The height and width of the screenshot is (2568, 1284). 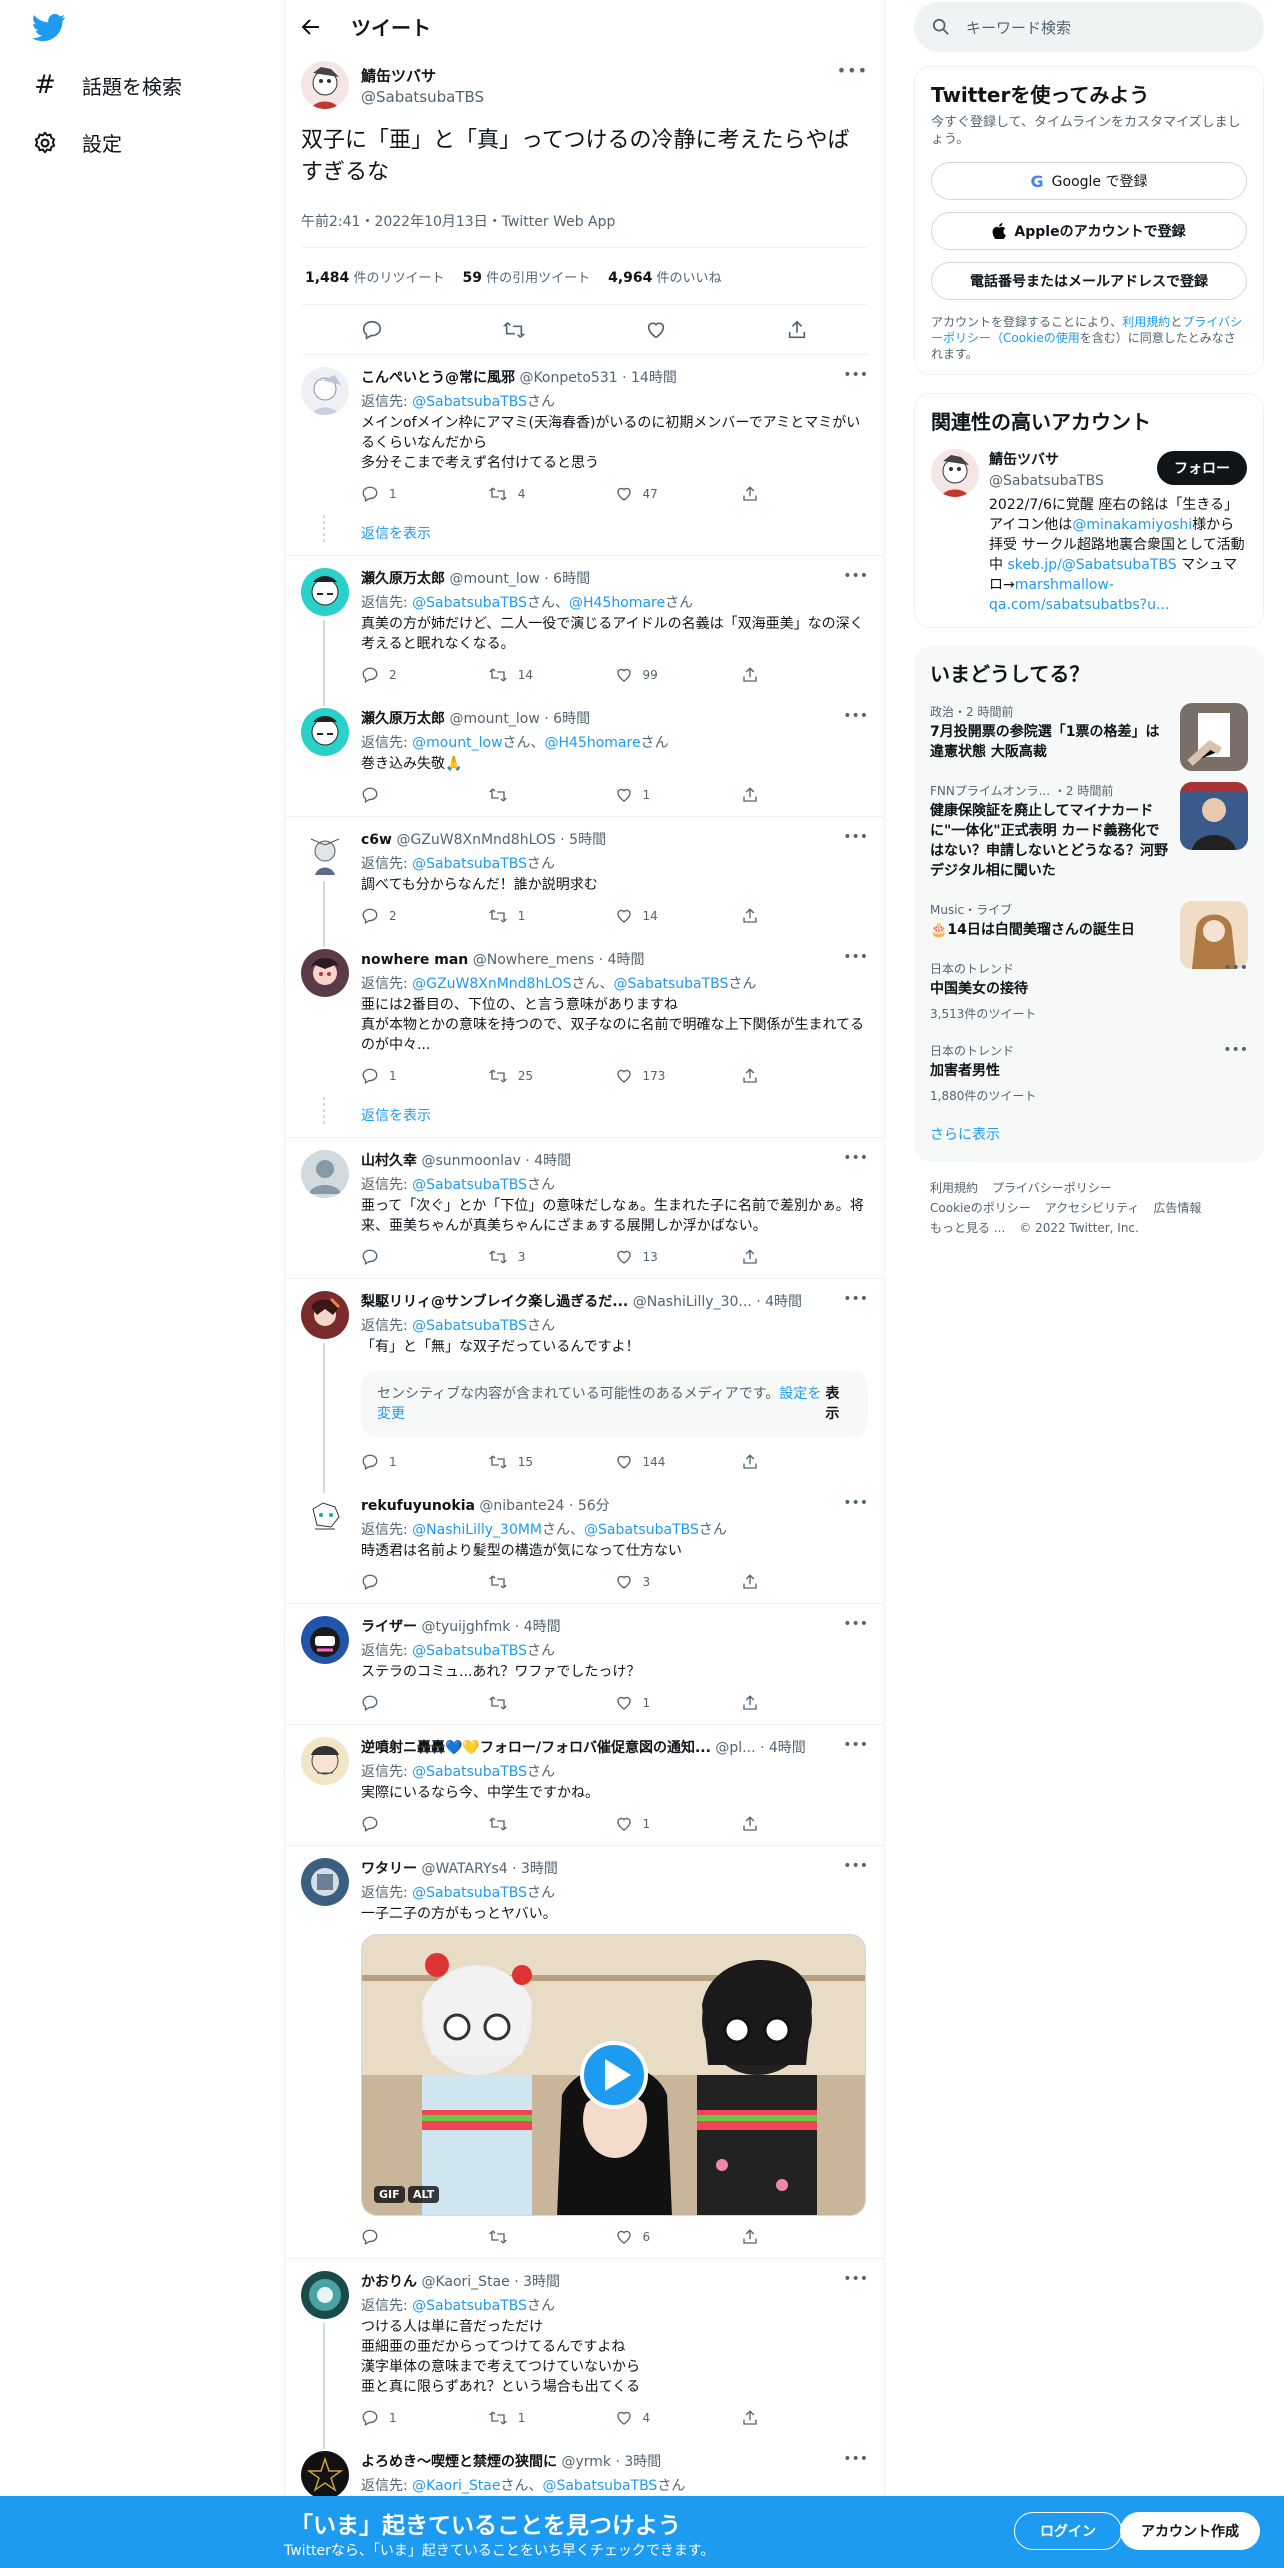 What do you see at coordinates (551, 1257) in the screenshot?
I see `retweet-button: 3` at bounding box center [551, 1257].